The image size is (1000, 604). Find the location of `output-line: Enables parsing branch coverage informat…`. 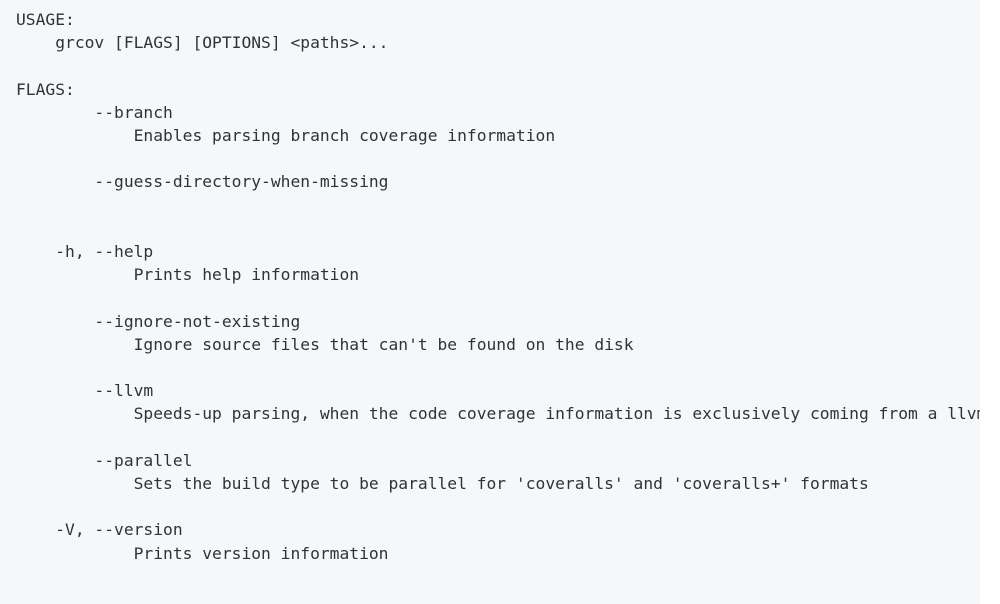

output-line: Enables parsing branch coverage informat… is located at coordinates (286, 135).